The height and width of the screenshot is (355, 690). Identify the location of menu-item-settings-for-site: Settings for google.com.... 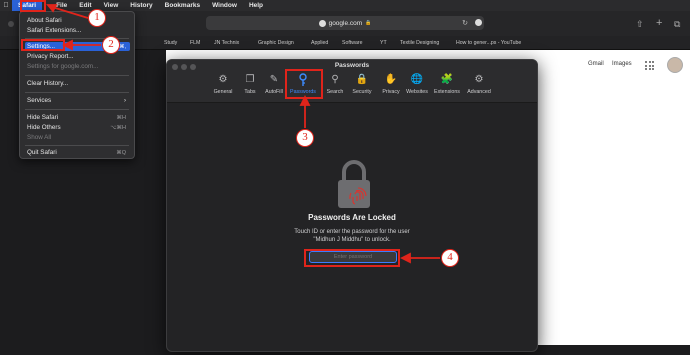
(77, 66).